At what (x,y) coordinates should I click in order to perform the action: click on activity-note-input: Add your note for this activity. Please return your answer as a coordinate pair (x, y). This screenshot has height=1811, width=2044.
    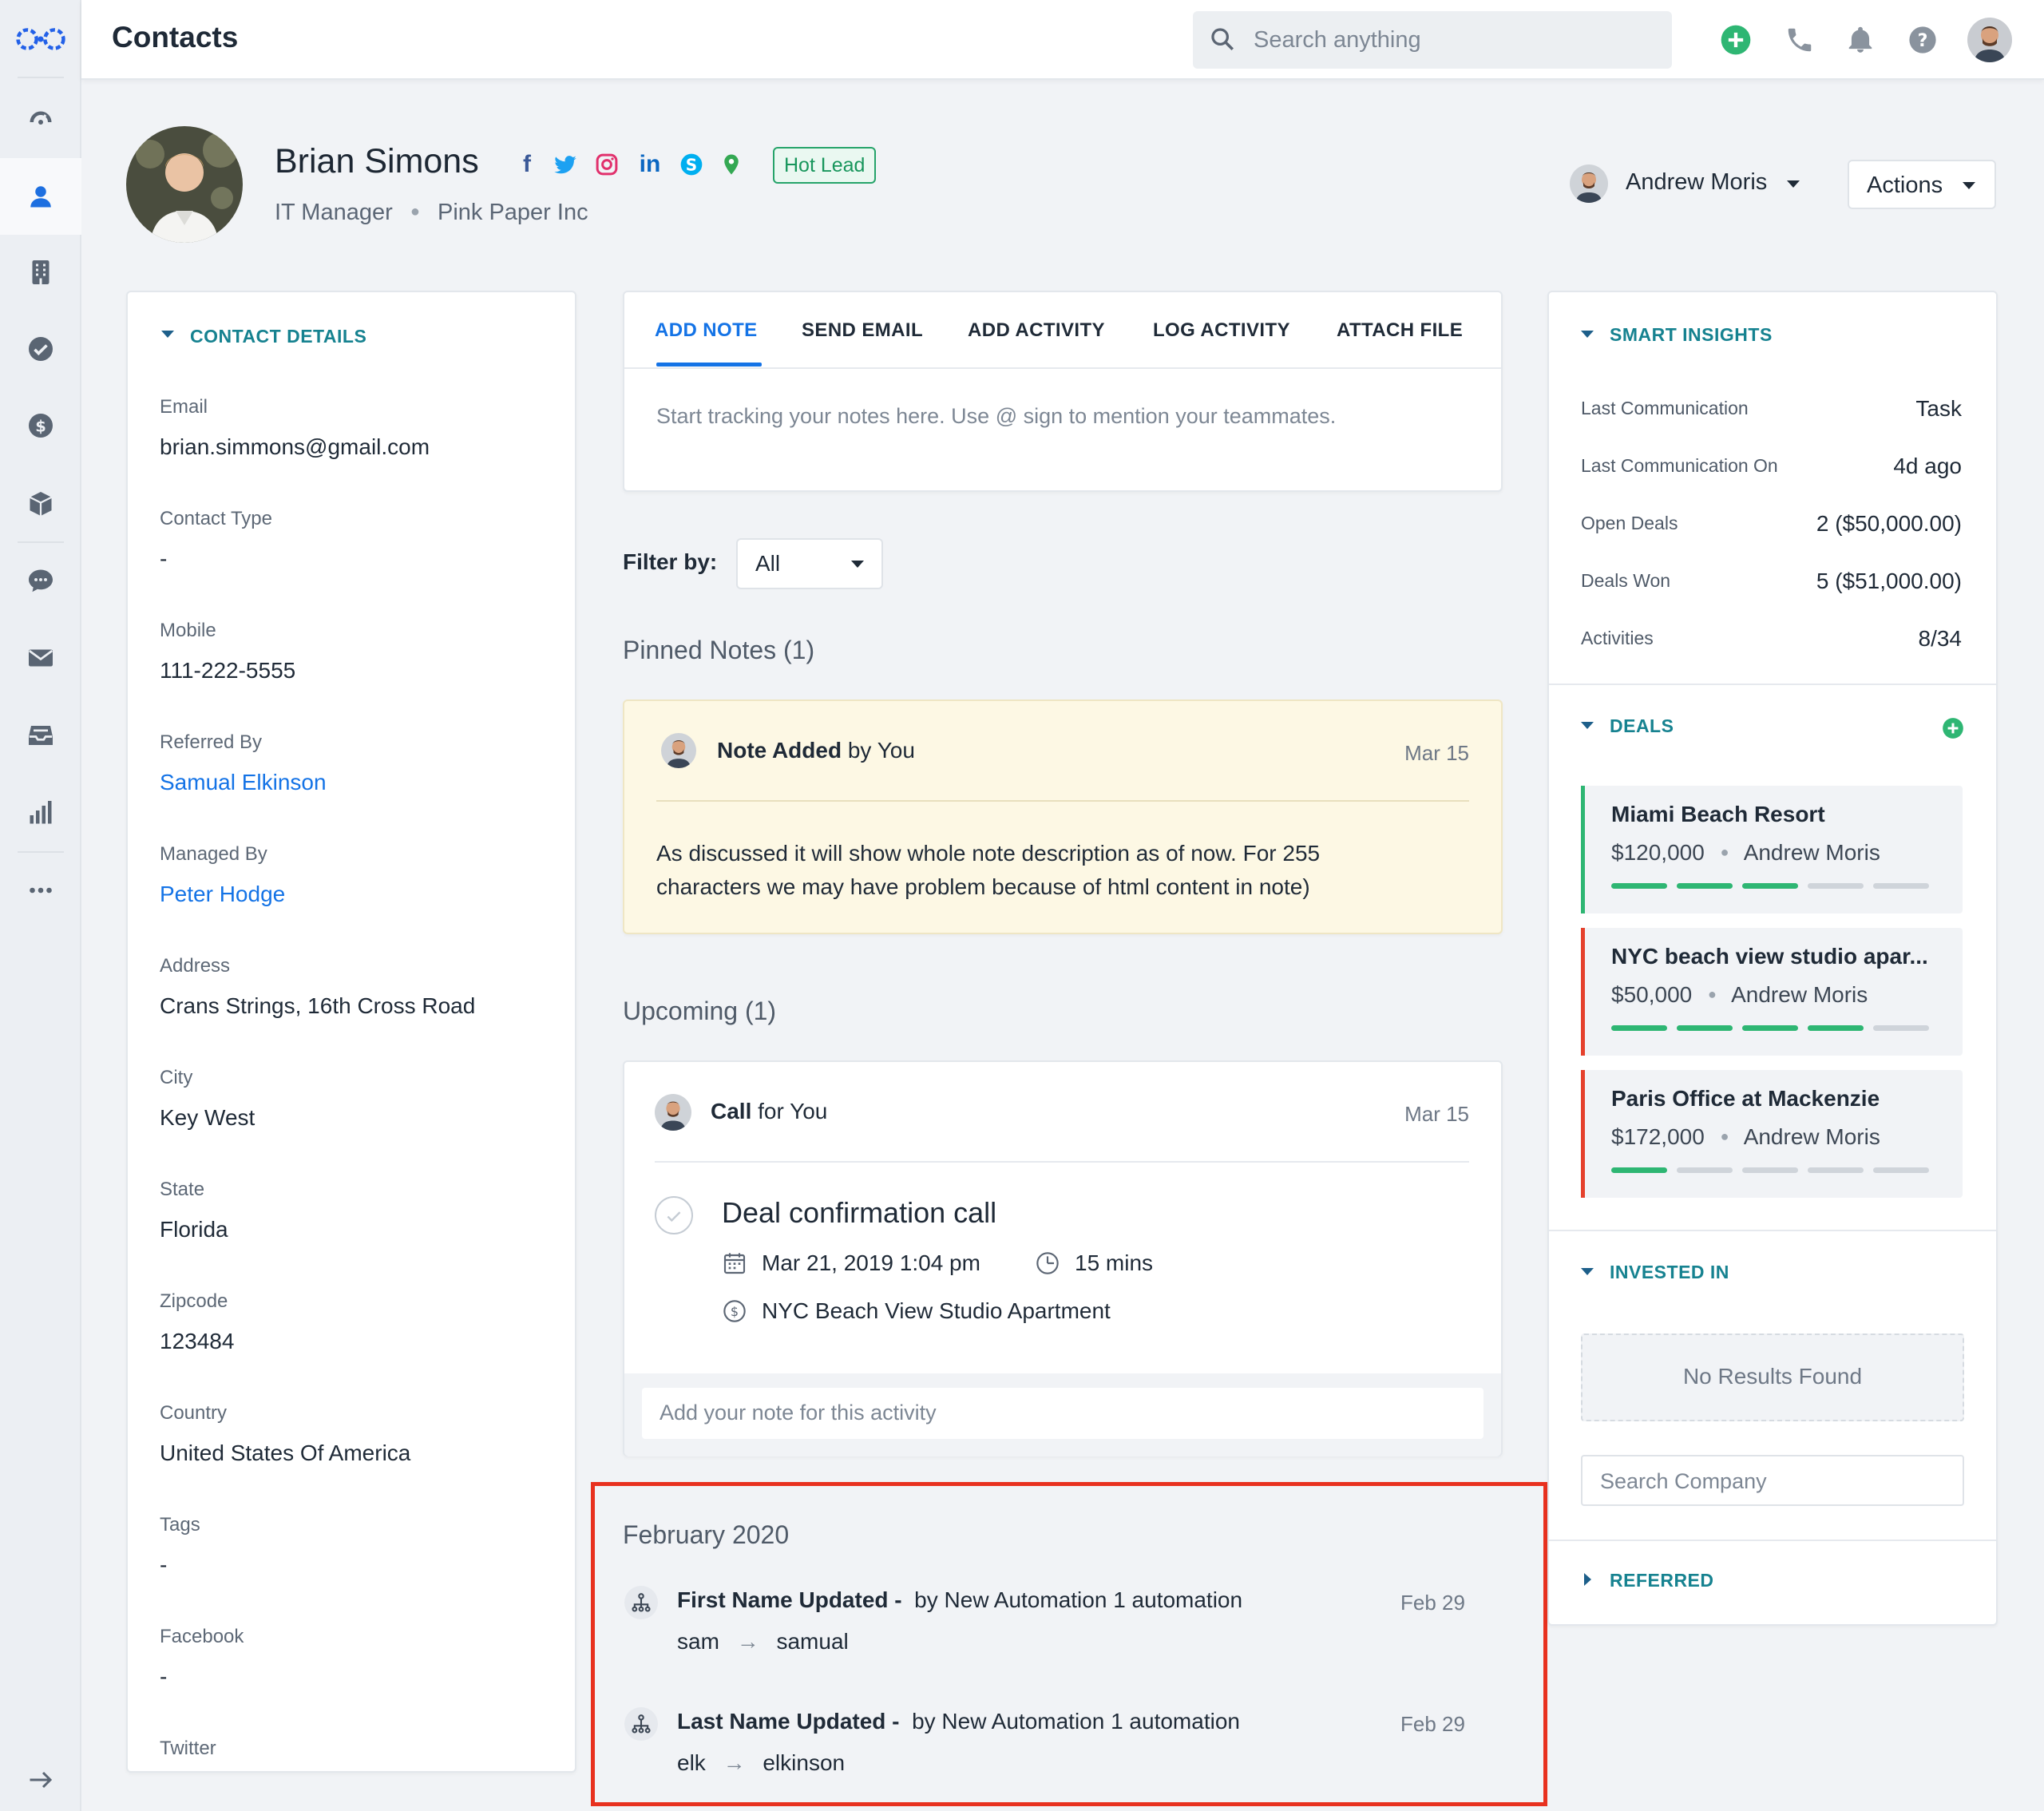
    Looking at the image, I should click on (1062, 1413).